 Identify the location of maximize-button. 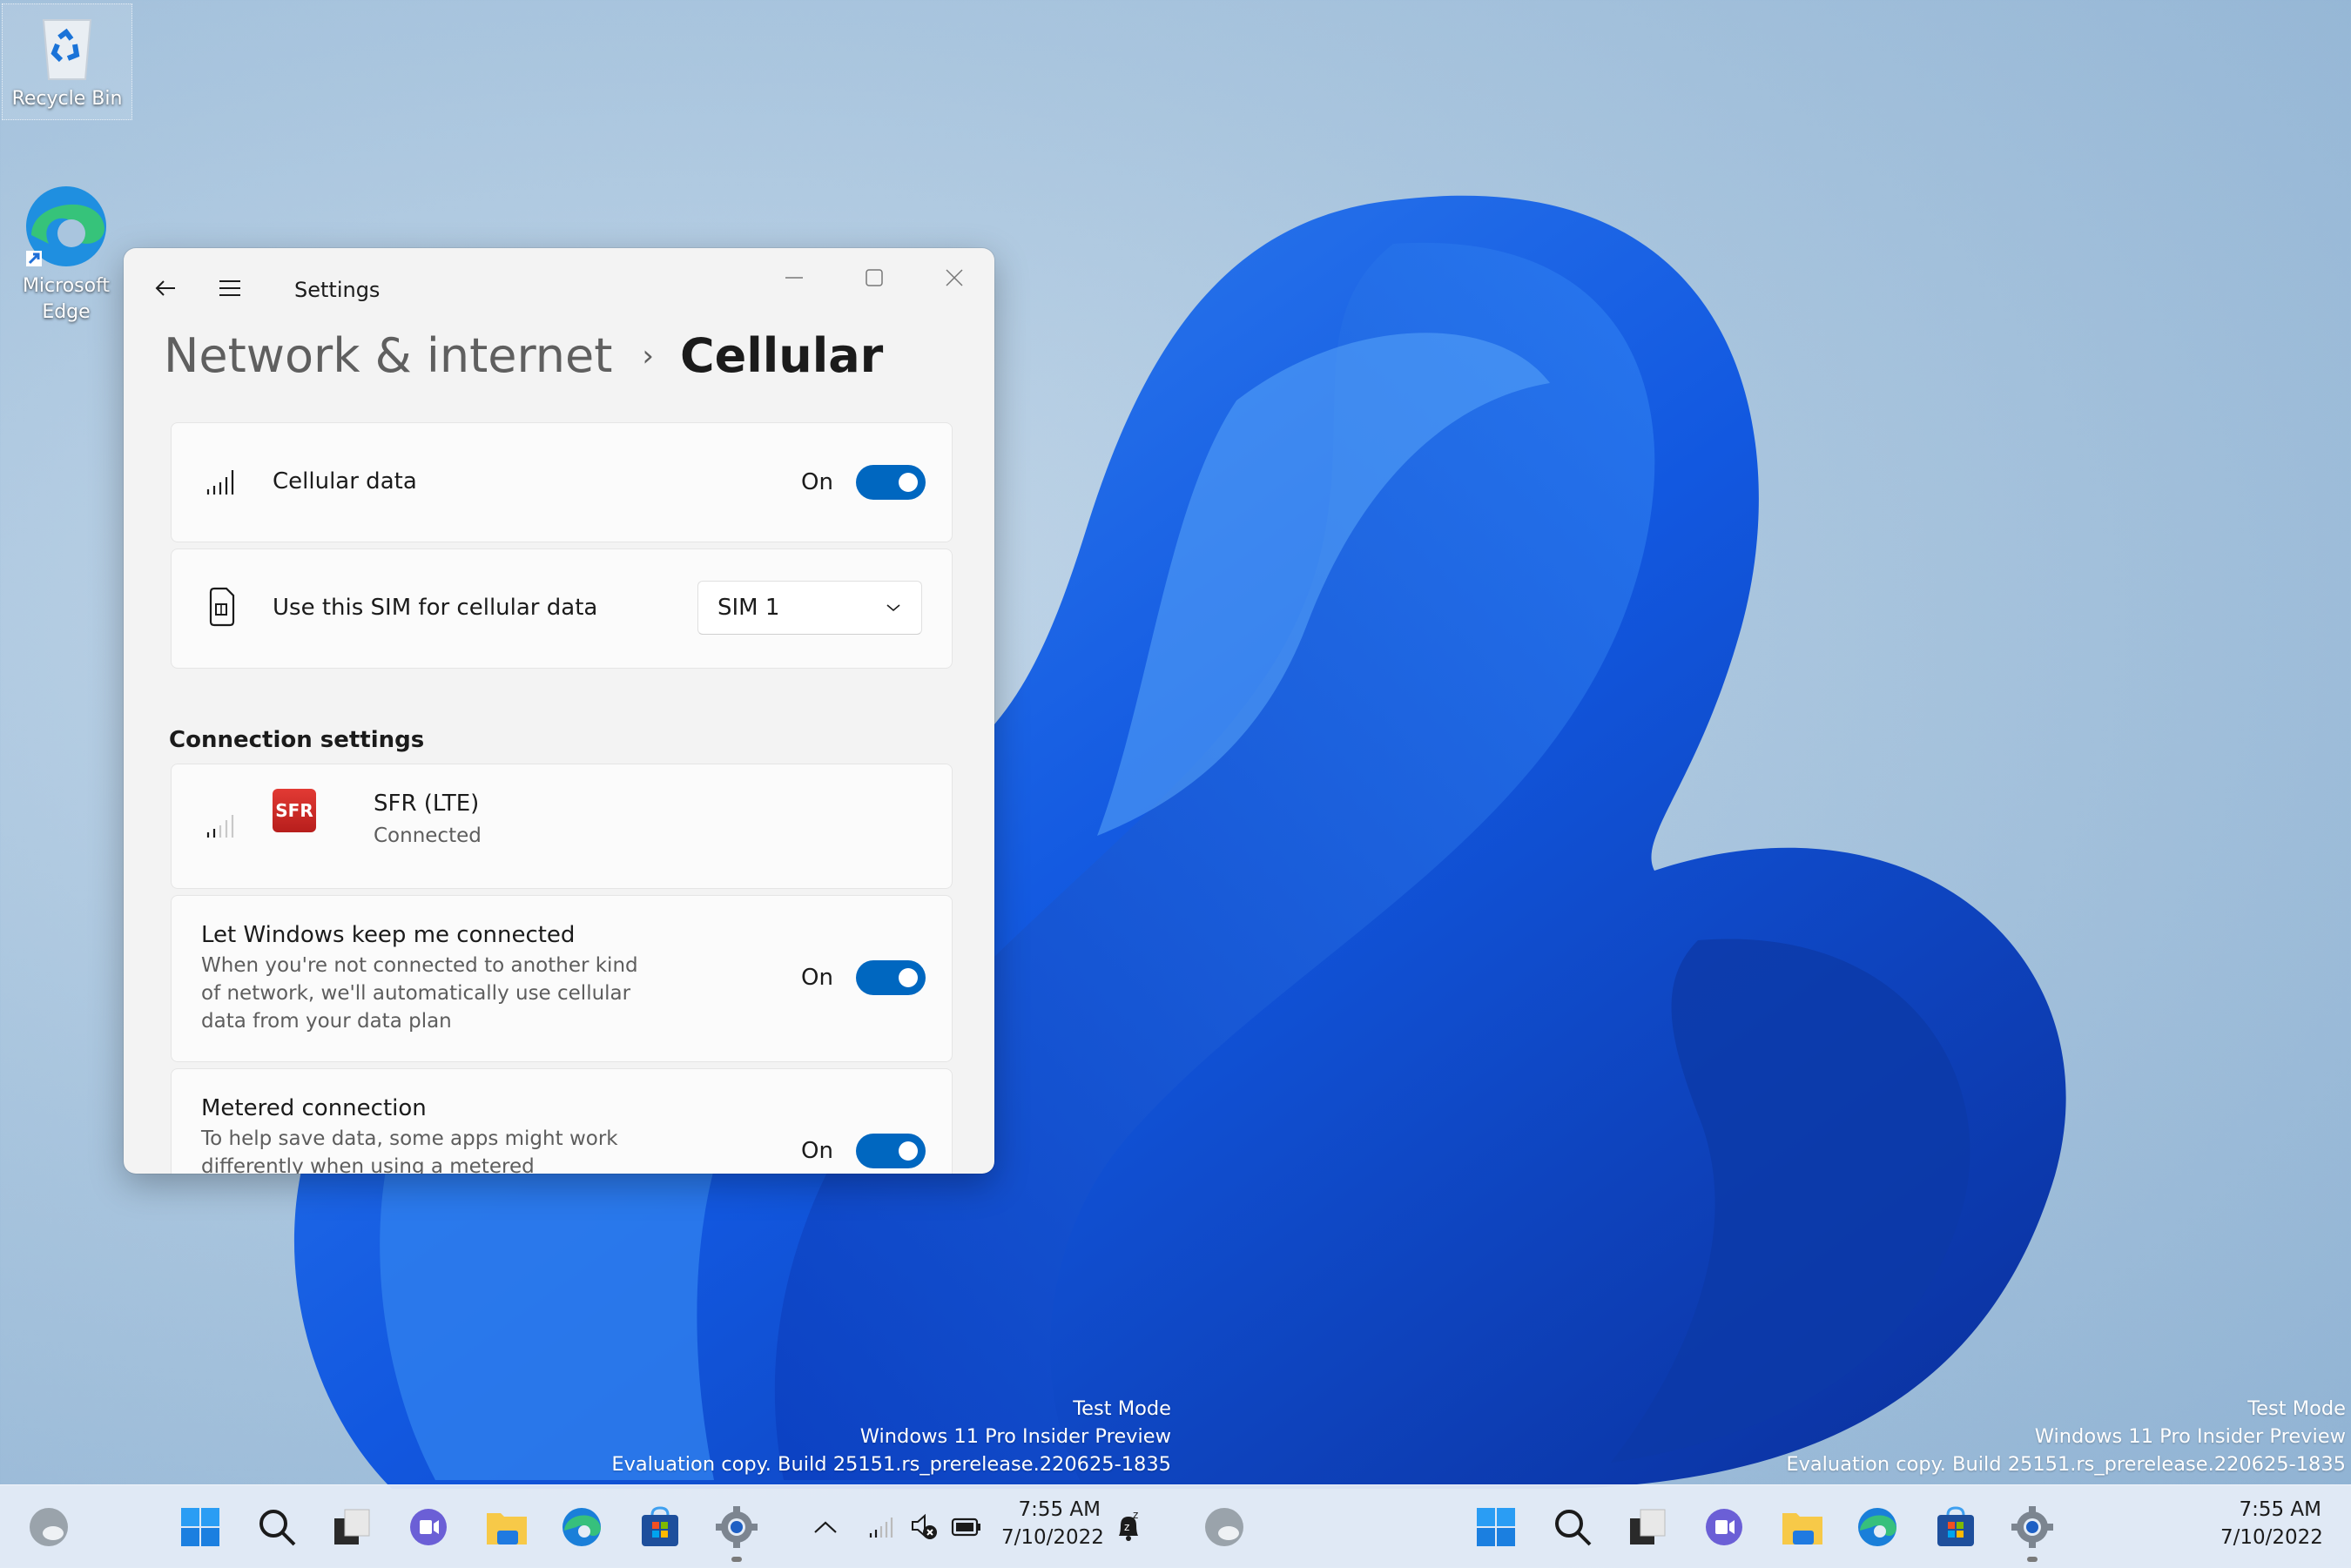
(874, 278).